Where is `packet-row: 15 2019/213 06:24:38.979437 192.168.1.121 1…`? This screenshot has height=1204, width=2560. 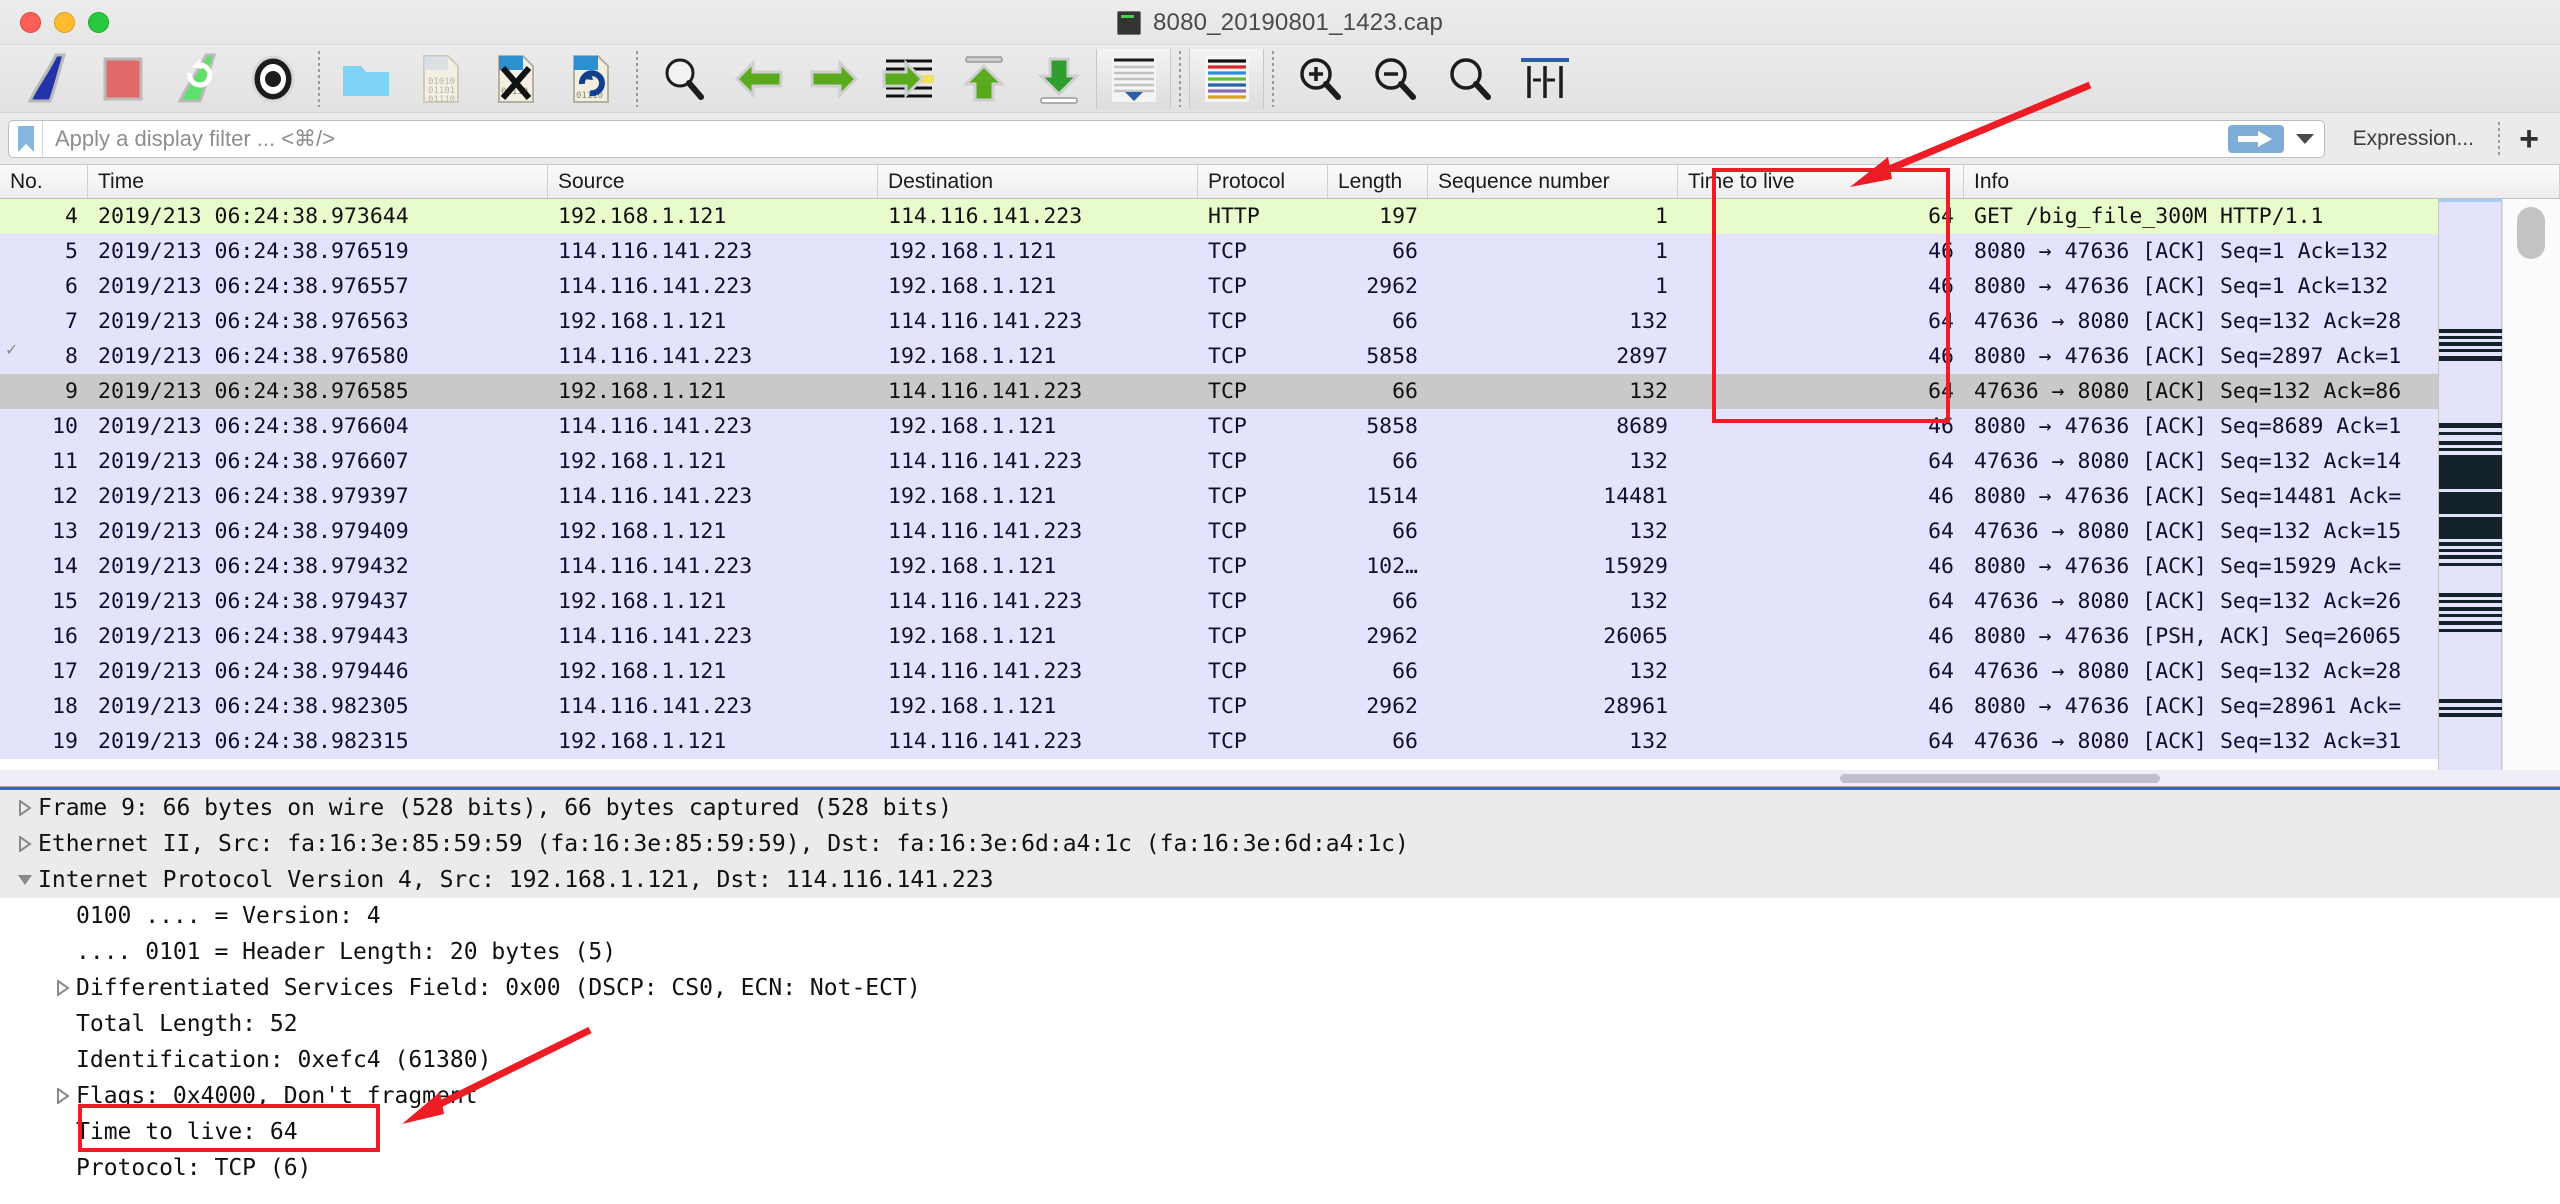 packet-row: 15 2019/213 06:24:38.979437 192.168.1.121 1… is located at coordinates (1280, 601).